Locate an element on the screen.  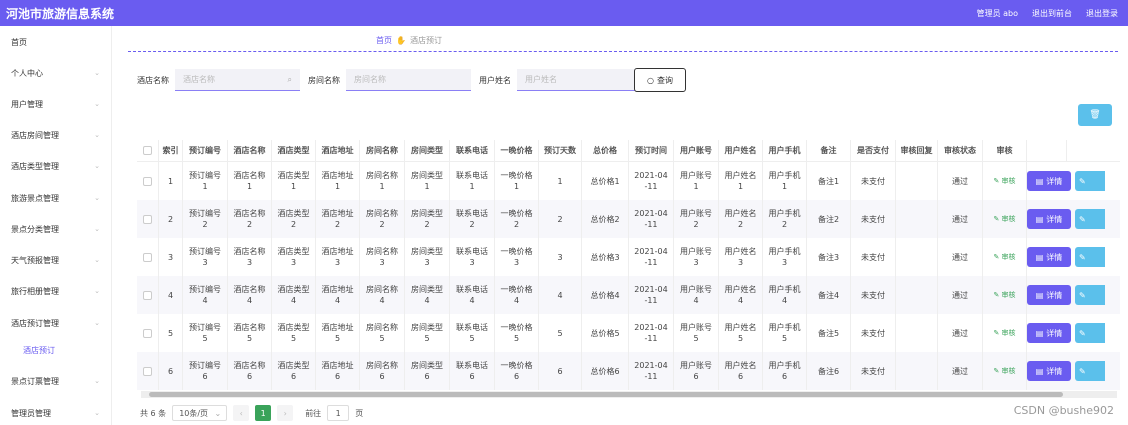
table-cell: 用户姓名 4 is located at coordinates (741, 295).